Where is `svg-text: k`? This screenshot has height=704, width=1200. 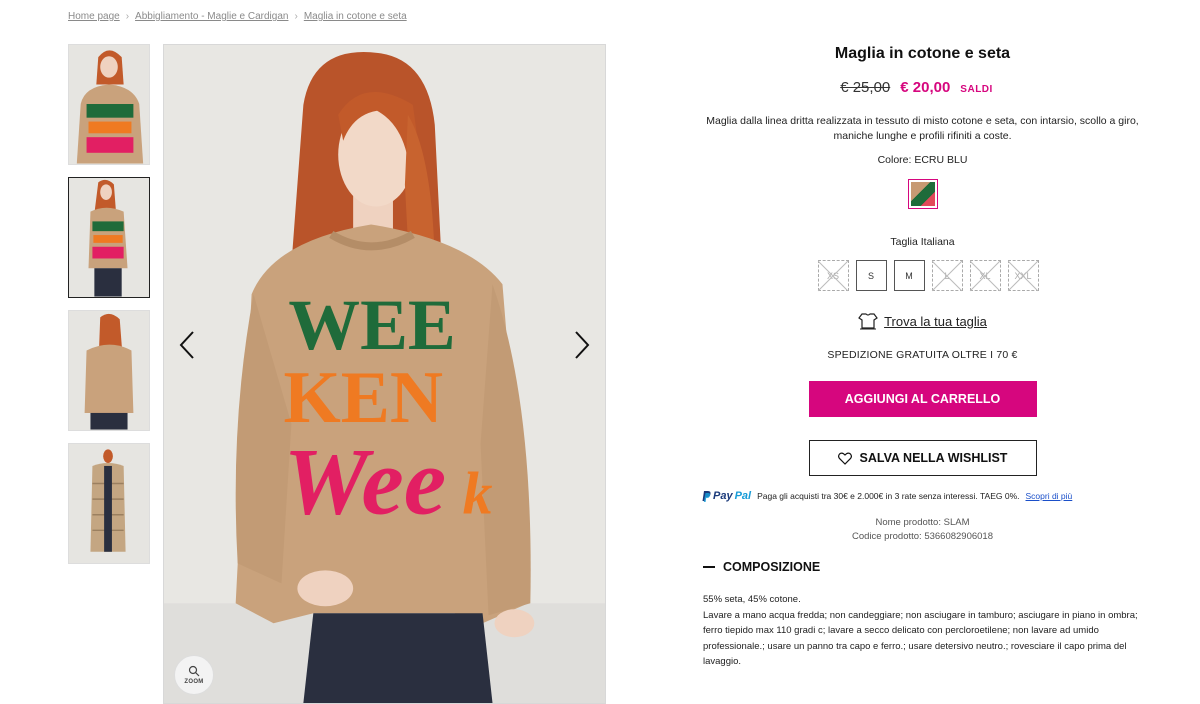
svg-text: k is located at coordinates (478, 494).